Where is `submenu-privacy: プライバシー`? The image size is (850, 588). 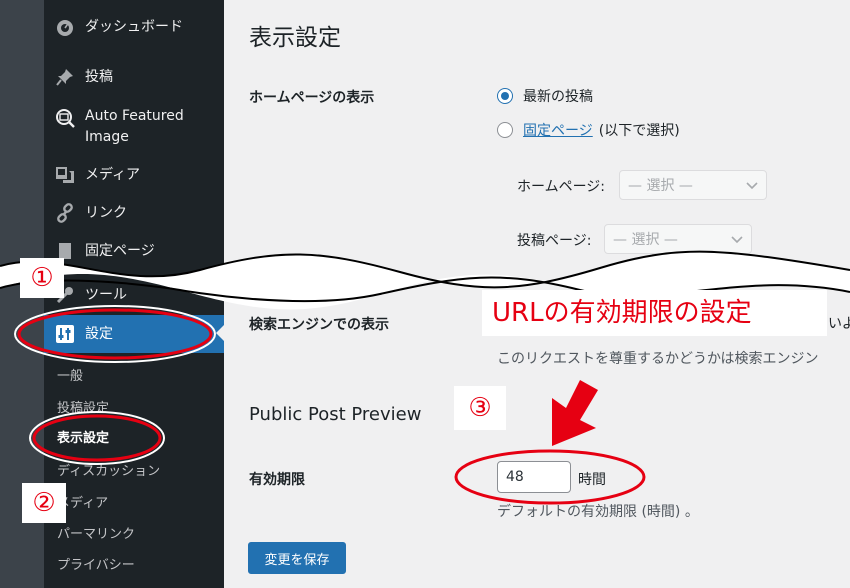
submenu-privacy: プライバシー is located at coordinates (96, 566).